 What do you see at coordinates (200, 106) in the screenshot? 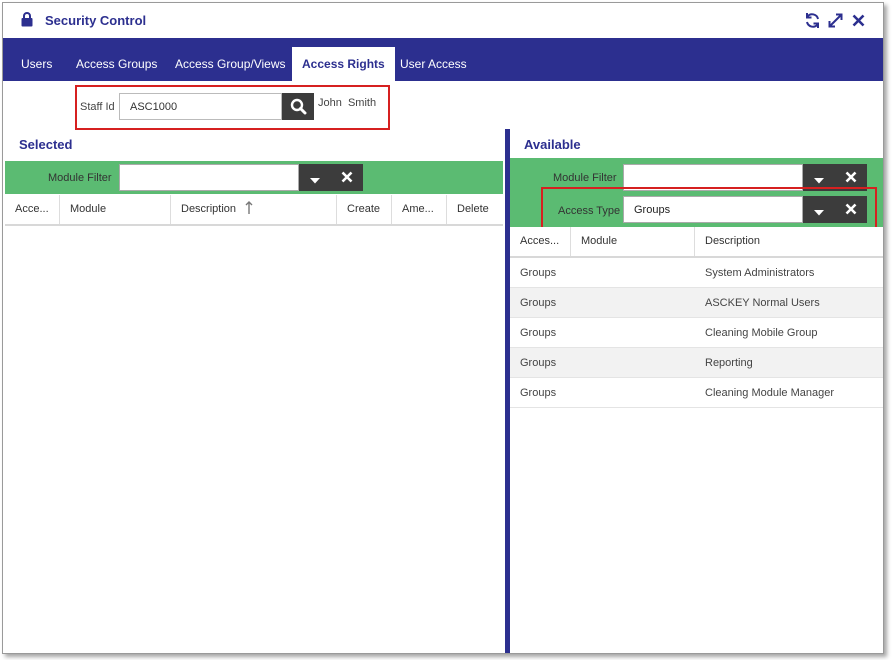
I see `staff-id-input` at bounding box center [200, 106].